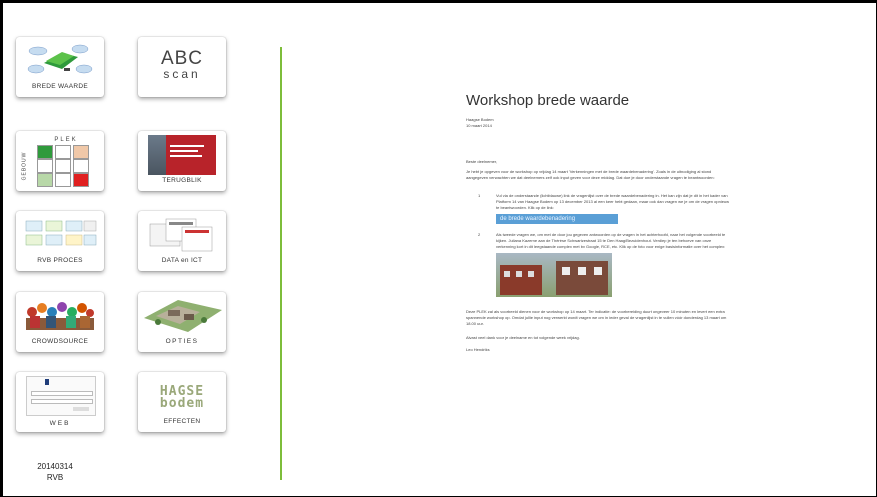 The width and height of the screenshot is (877, 497). I want to click on crowdsource-caption: CROWDSOURCE, so click(60, 341).